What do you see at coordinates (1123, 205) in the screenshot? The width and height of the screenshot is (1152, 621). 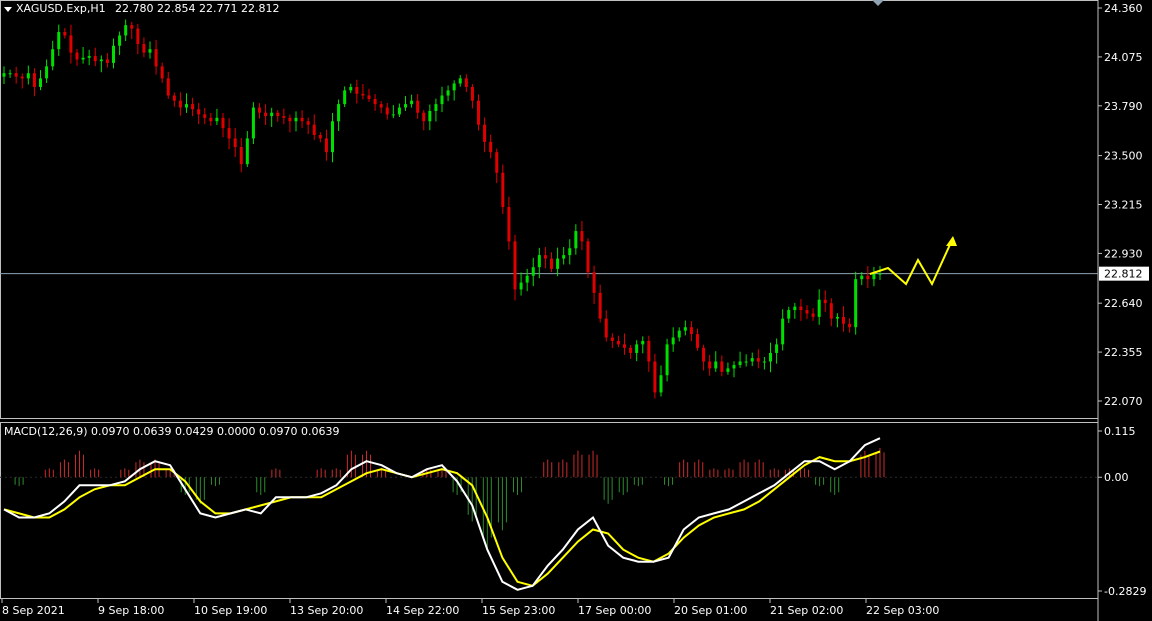 I see `price-tick-label: 23.215` at bounding box center [1123, 205].